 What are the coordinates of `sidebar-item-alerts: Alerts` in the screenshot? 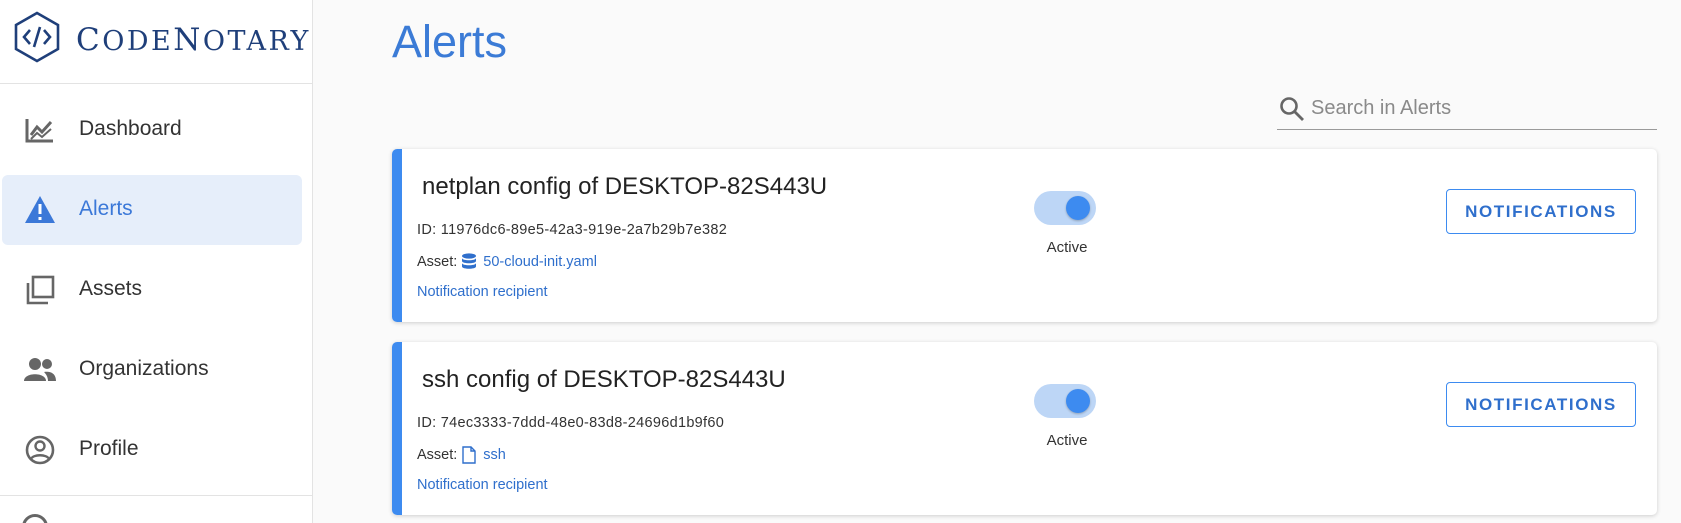 It's located at (152, 210).